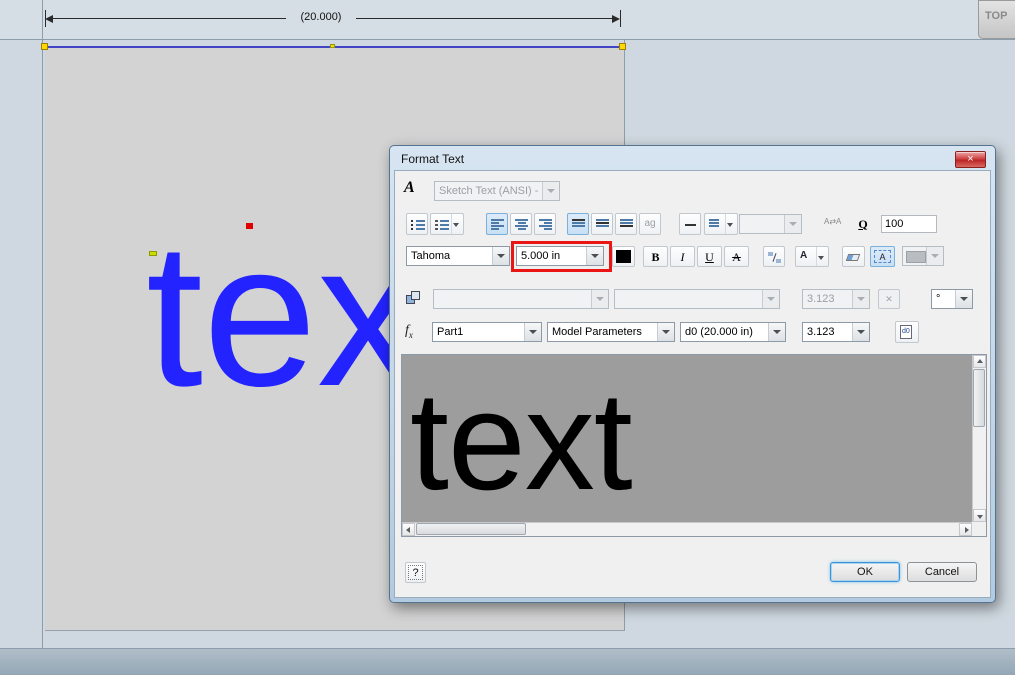  I want to click on fit-text-button: ag, so click(650, 224).